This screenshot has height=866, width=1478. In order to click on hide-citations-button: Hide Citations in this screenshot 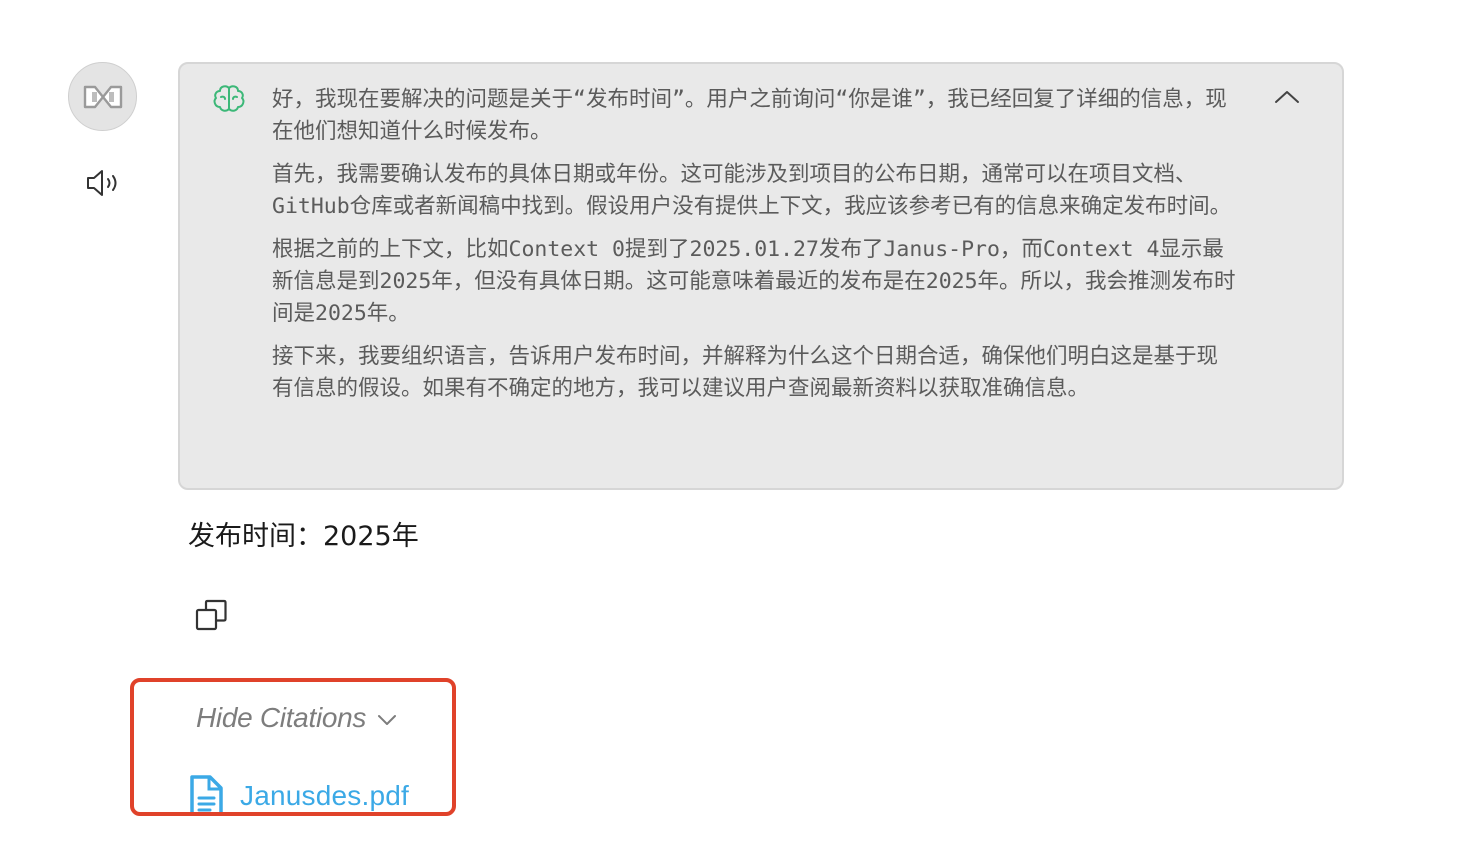, I will do `click(297, 718)`.